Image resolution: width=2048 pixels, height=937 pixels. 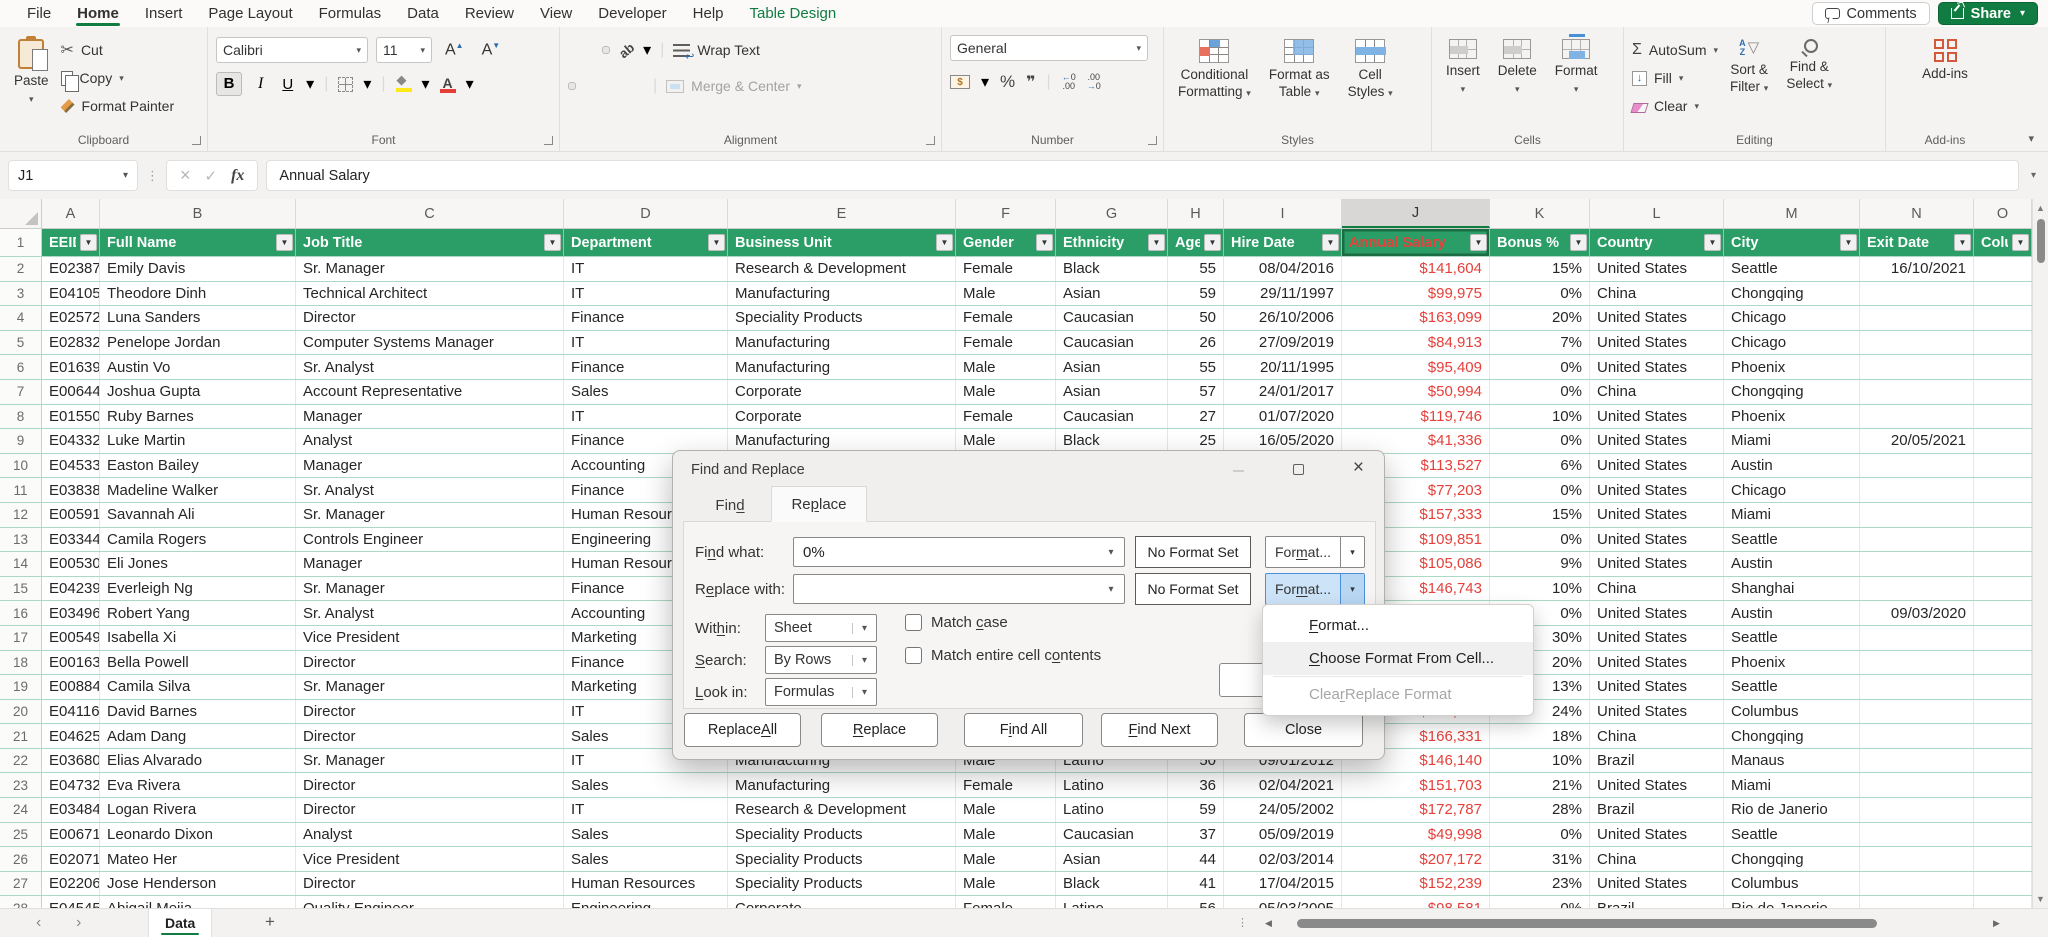 I want to click on number-dialog-launcher-icon, so click(x=1152, y=140).